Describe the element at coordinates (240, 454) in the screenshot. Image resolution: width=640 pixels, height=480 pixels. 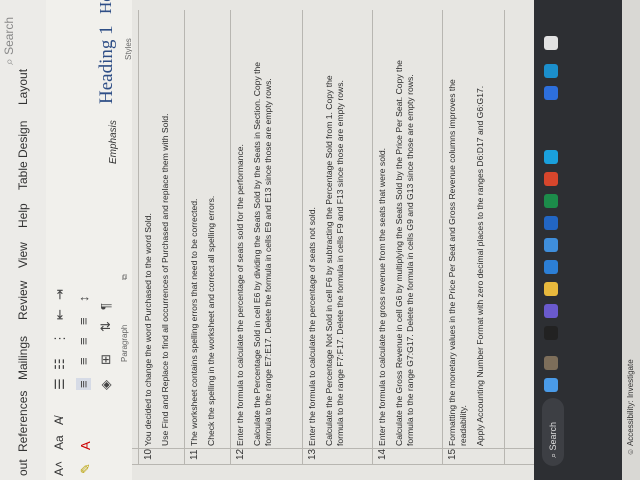
I see `step-number: 12` at that location.